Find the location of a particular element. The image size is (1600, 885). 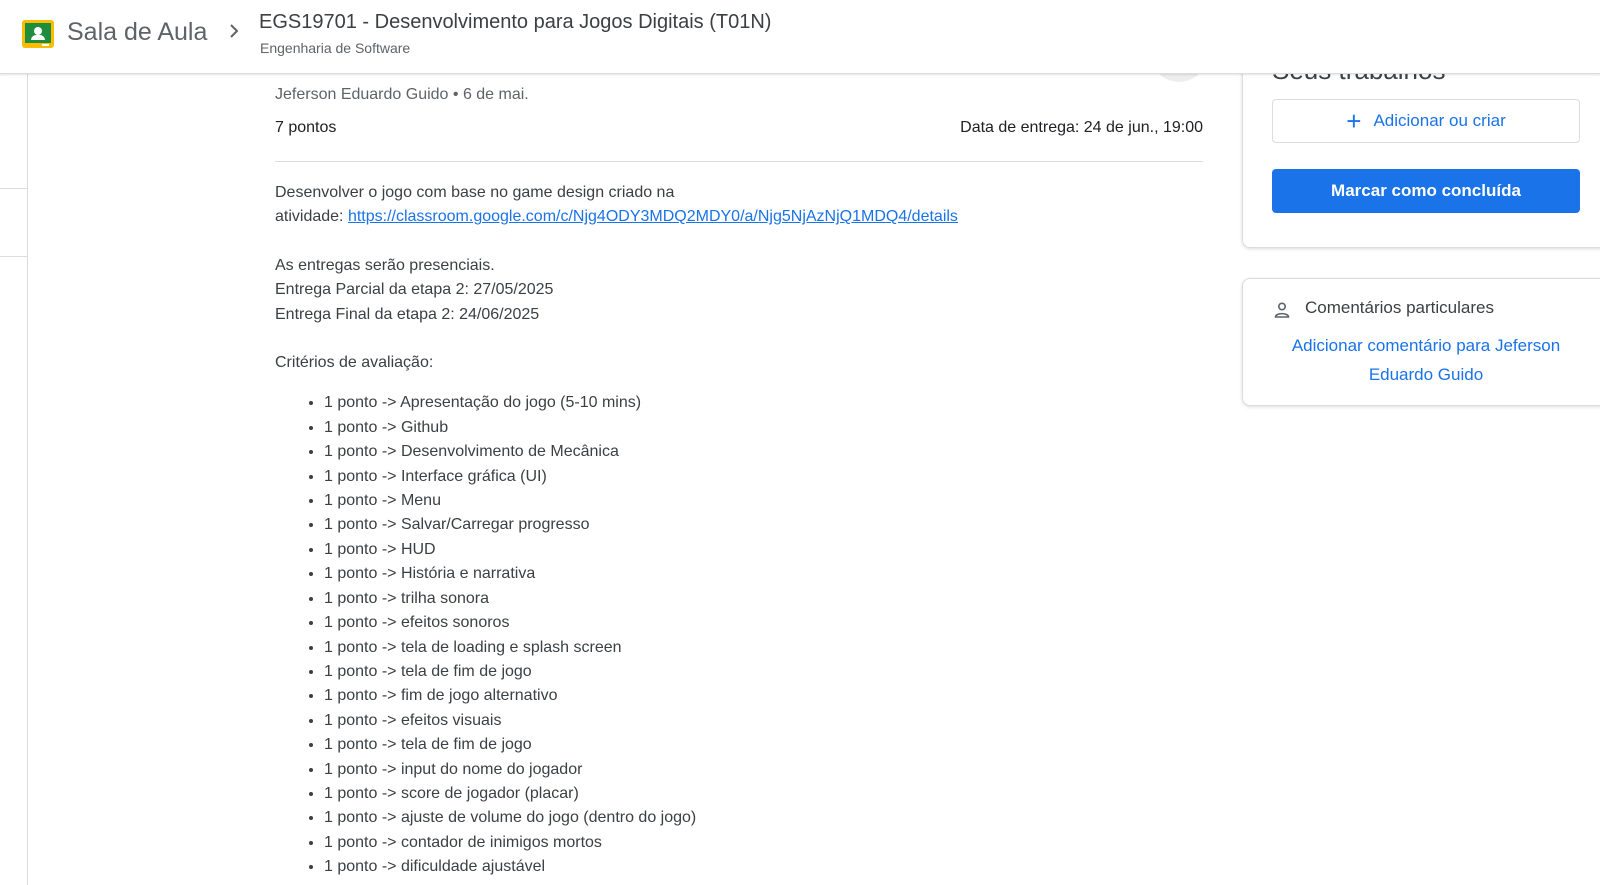

criteria-item: 1 ponto -> efeitos sonoros is located at coordinates (763, 623).